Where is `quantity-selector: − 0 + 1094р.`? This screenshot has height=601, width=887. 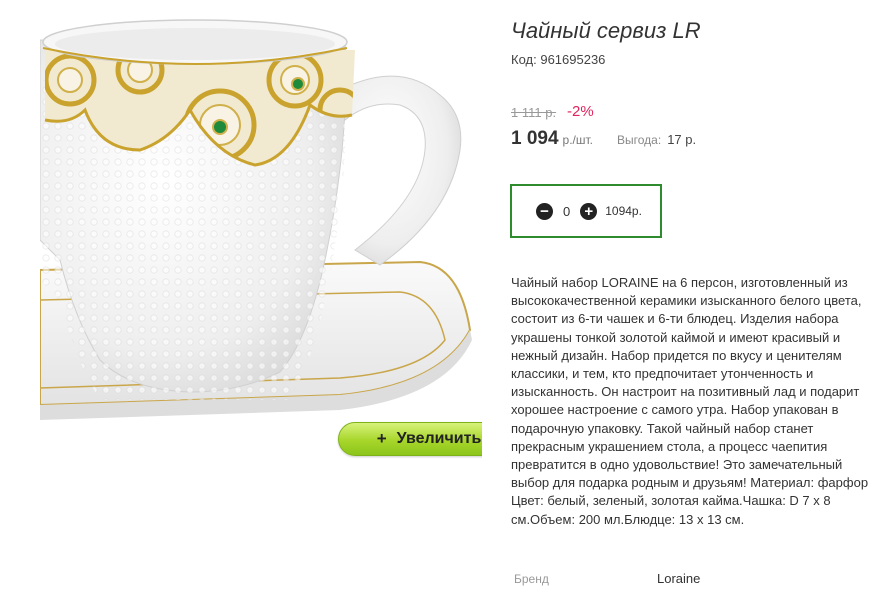 quantity-selector: − 0 + 1094р. is located at coordinates (586, 211).